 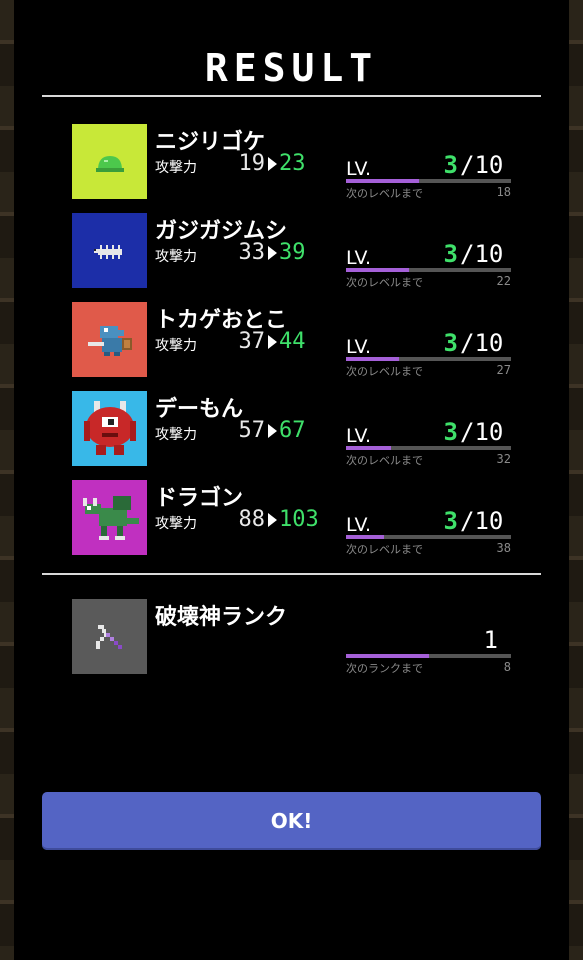 What do you see at coordinates (291, 574) in the screenshot?
I see `middle-divider` at bounding box center [291, 574].